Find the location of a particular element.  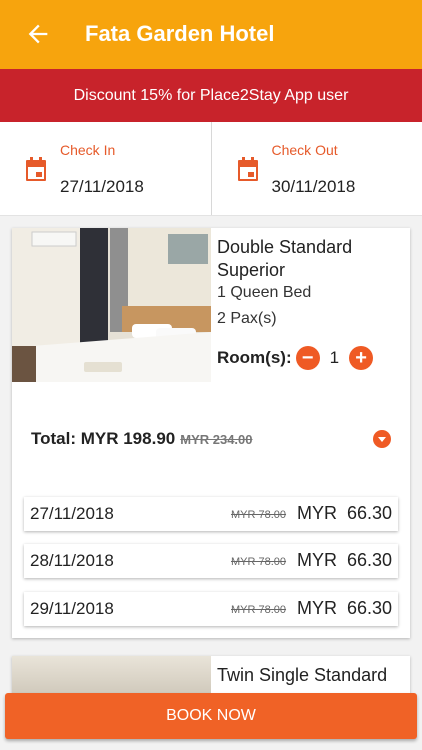

plus-icon: + is located at coordinates (361, 358).